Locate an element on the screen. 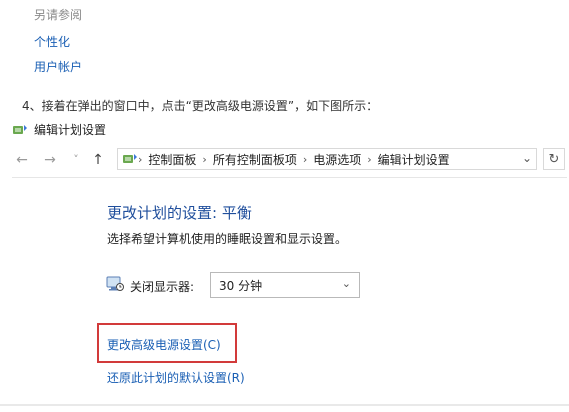 The image size is (569, 412). toolbar-divider is located at coordinates (289, 177).